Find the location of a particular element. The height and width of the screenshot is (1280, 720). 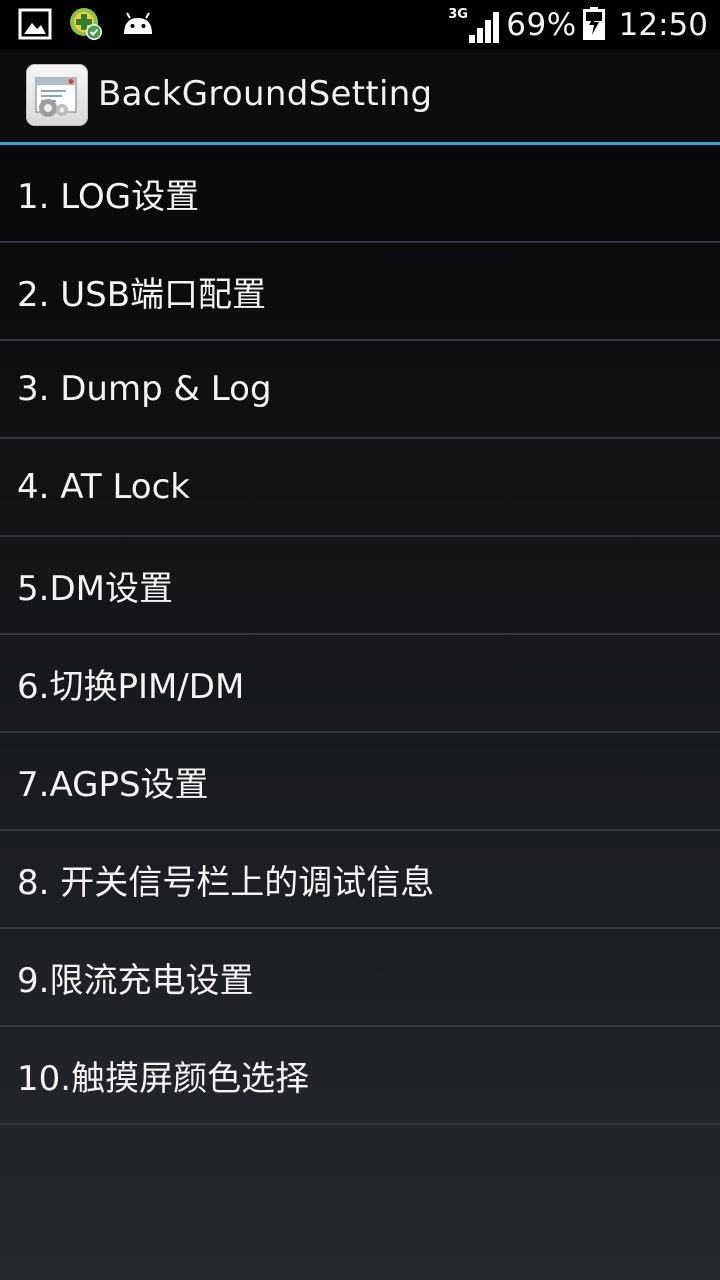

menu-item-agps-settings: 7.AGPS设置 is located at coordinates (360, 782).